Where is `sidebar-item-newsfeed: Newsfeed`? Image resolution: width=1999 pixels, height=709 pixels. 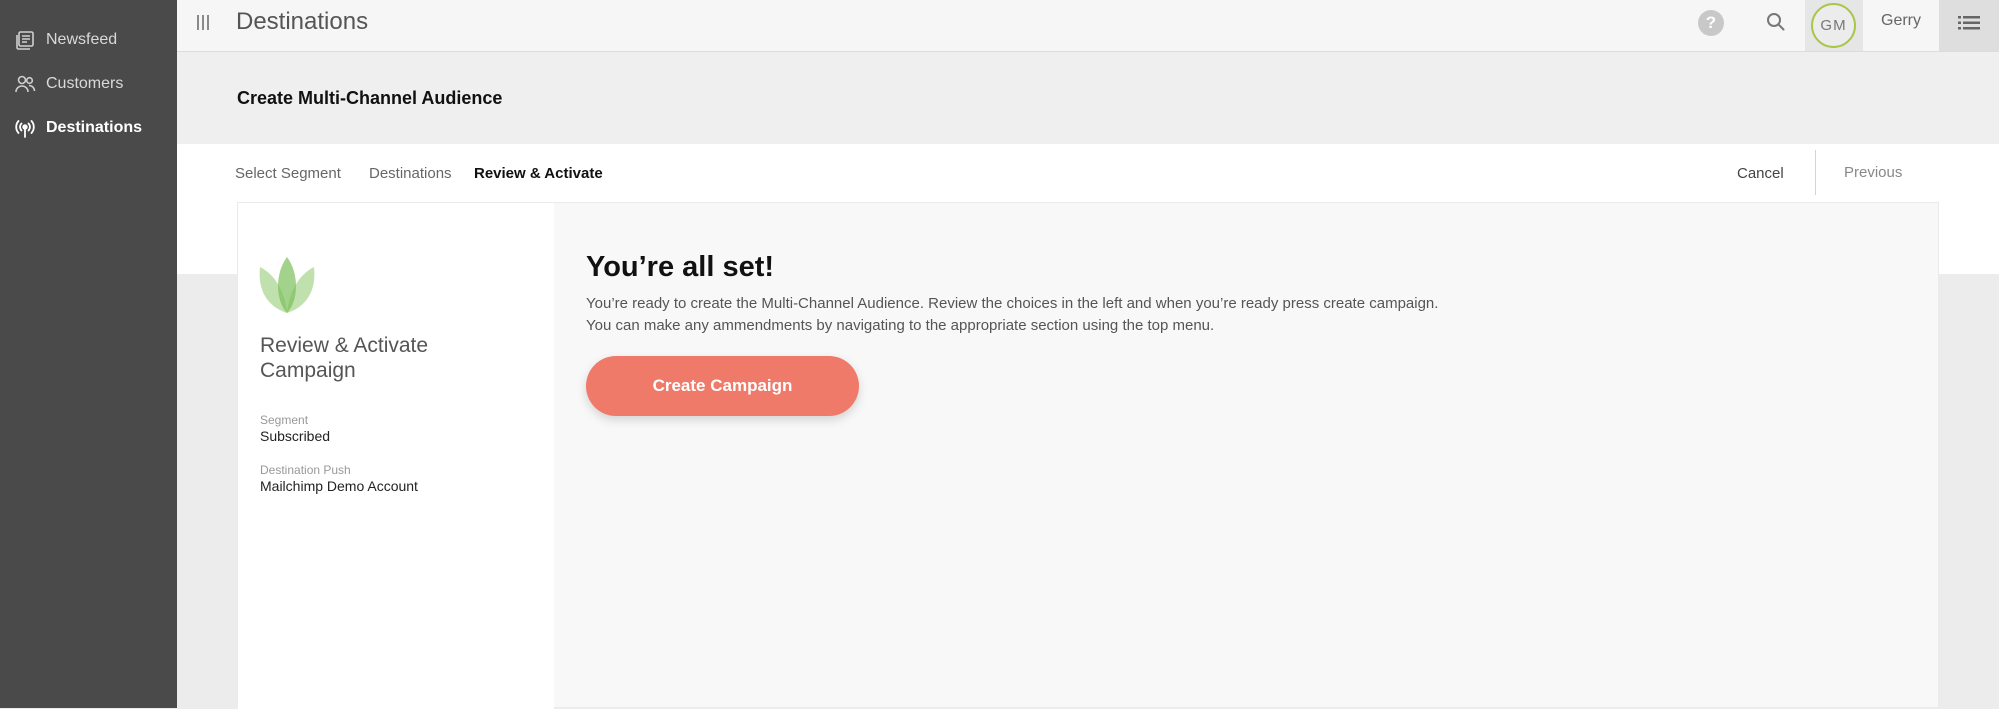 sidebar-item-newsfeed: Newsfeed is located at coordinates (65, 40).